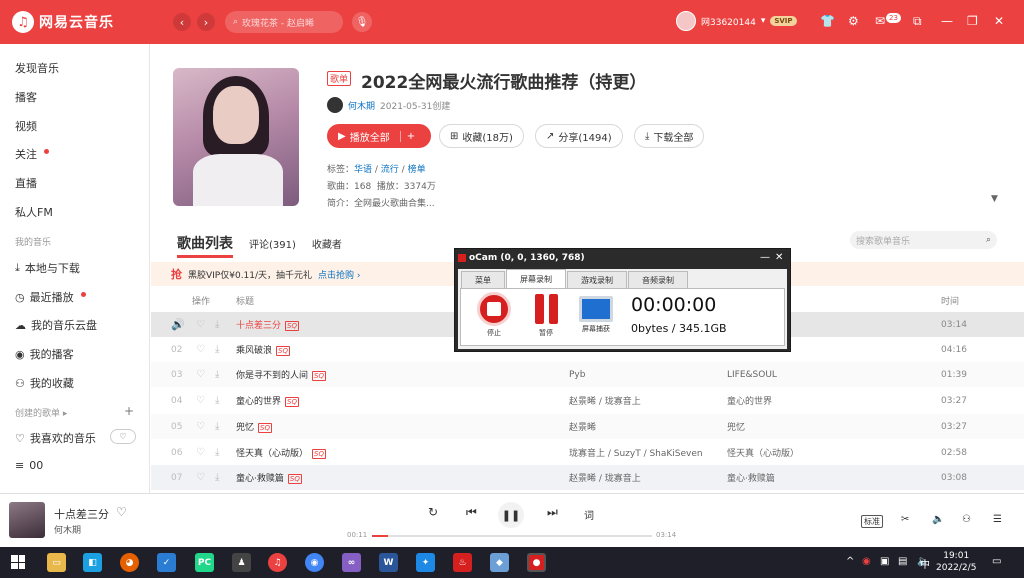 This screenshot has height=578, width=1024. Describe the element at coordinates (56, 562) in the screenshot. I see `file-explorer-icon: ▭` at that location.